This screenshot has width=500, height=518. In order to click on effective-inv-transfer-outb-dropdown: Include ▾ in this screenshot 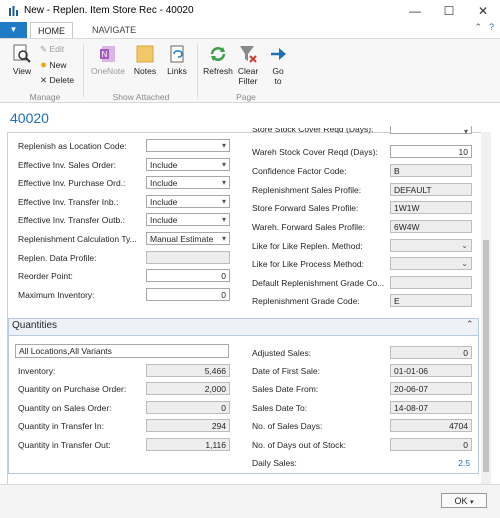, I will do `click(188, 219)`.